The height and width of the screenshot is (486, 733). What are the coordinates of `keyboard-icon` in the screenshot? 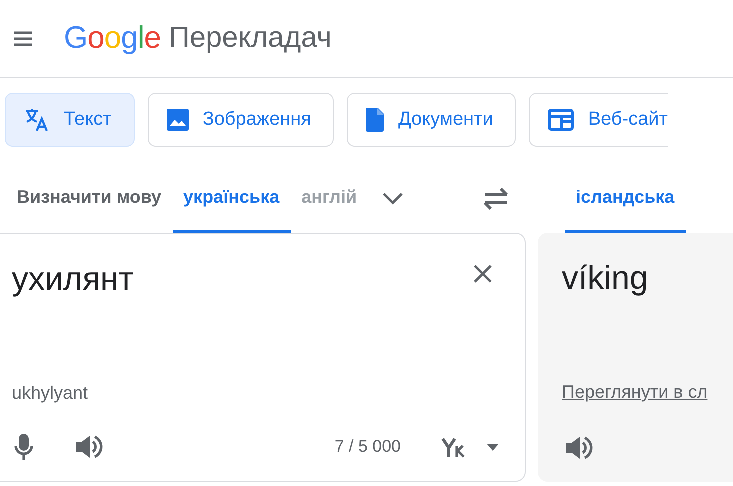 It's located at (470, 447).